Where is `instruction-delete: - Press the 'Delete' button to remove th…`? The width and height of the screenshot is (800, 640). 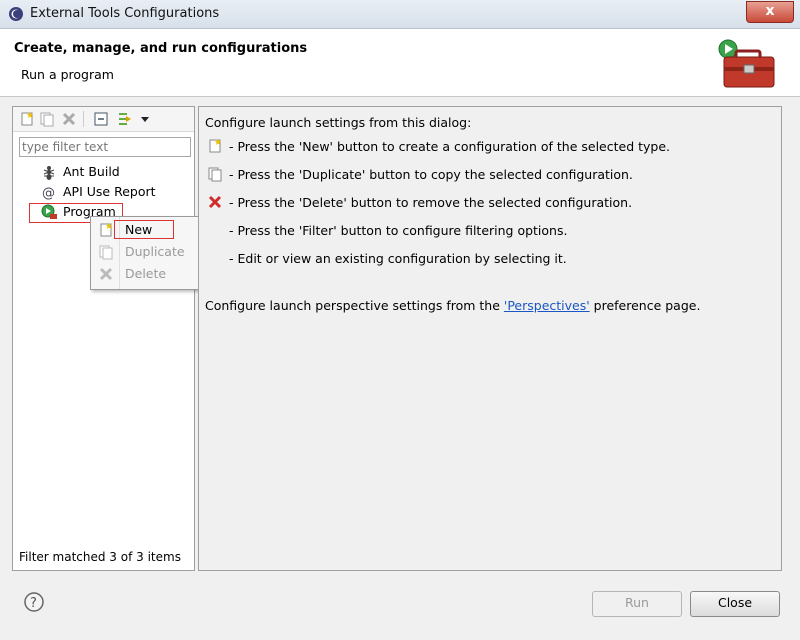
instruction-delete: - Press the 'Delete' button to remove th… is located at coordinates (431, 202).